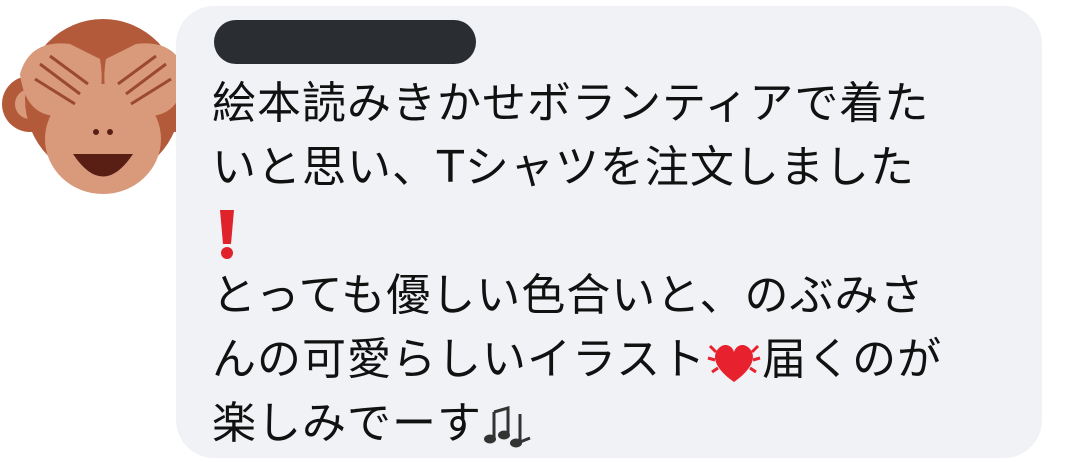  Describe the element at coordinates (852, 359) in the screenshot. I see `message-line-5-tail: 届くのが` at that location.